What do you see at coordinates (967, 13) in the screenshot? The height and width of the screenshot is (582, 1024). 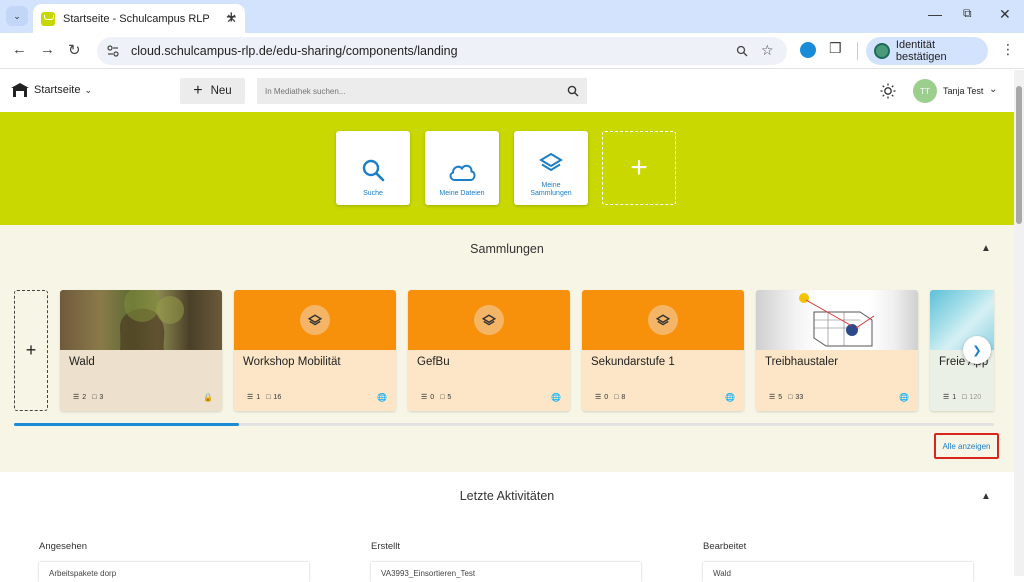 I see `restore-icon: ⧉` at bounding box center [967, 13].